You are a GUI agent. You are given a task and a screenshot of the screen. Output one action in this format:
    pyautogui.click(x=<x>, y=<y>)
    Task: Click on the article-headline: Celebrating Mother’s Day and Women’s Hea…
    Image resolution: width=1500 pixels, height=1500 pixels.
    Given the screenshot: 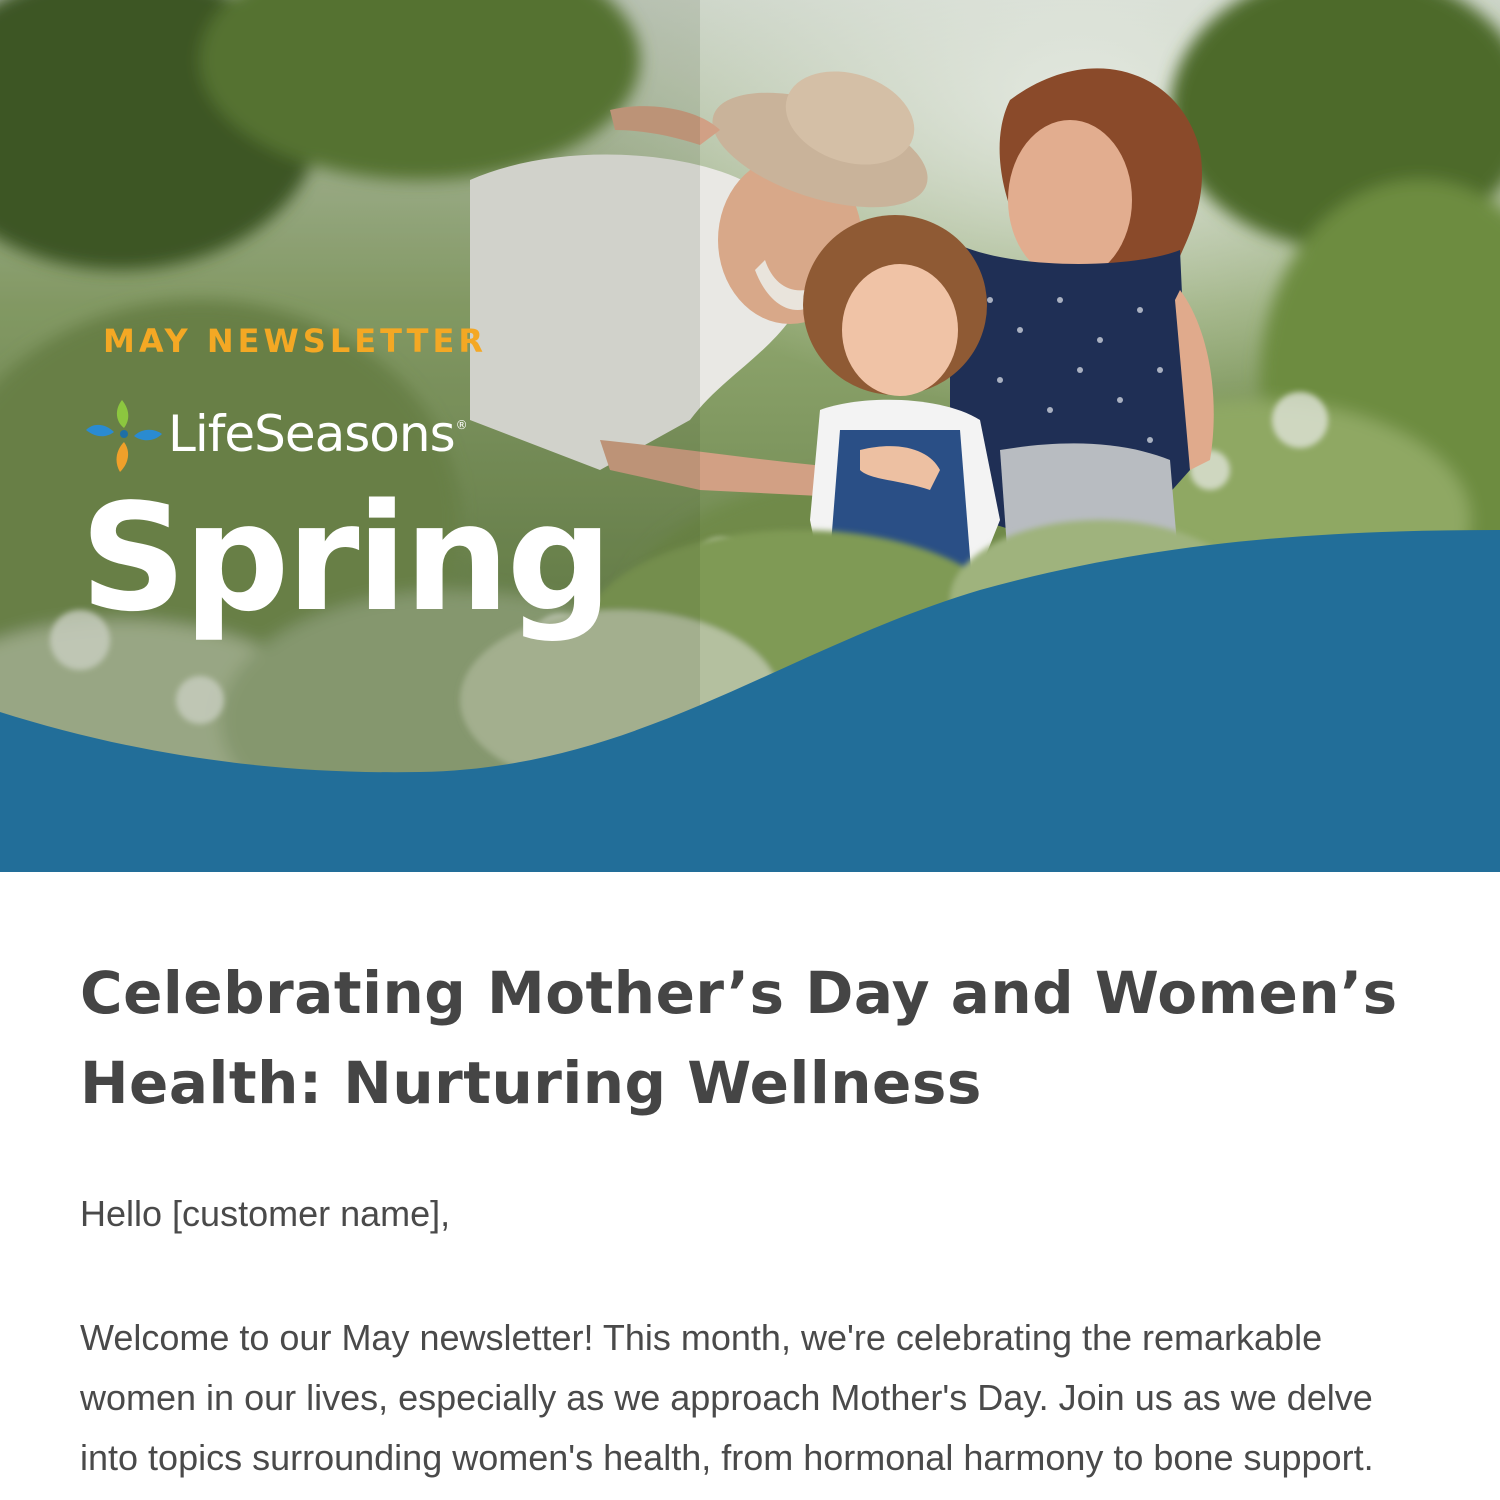 What is the action you would take?
    pyautogui.click(x=739, y=1038)
    